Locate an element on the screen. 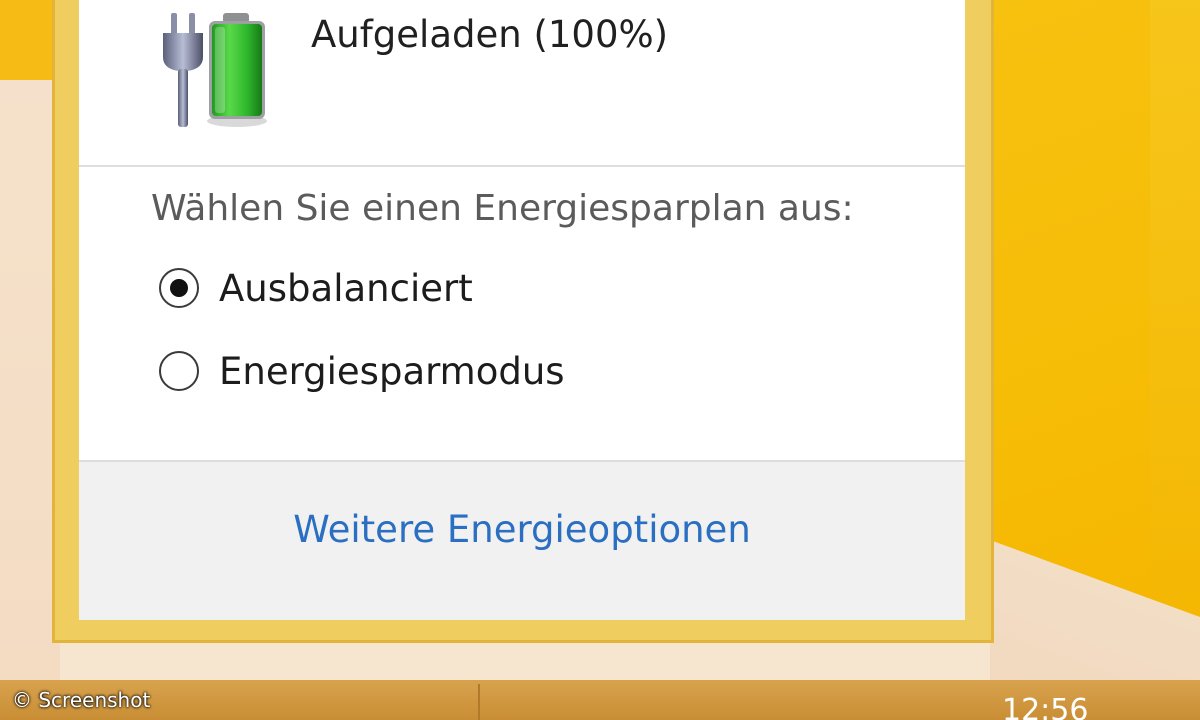 The height and width of the screenshot is (720, 1200). divider is located at coordinates (522, 166).